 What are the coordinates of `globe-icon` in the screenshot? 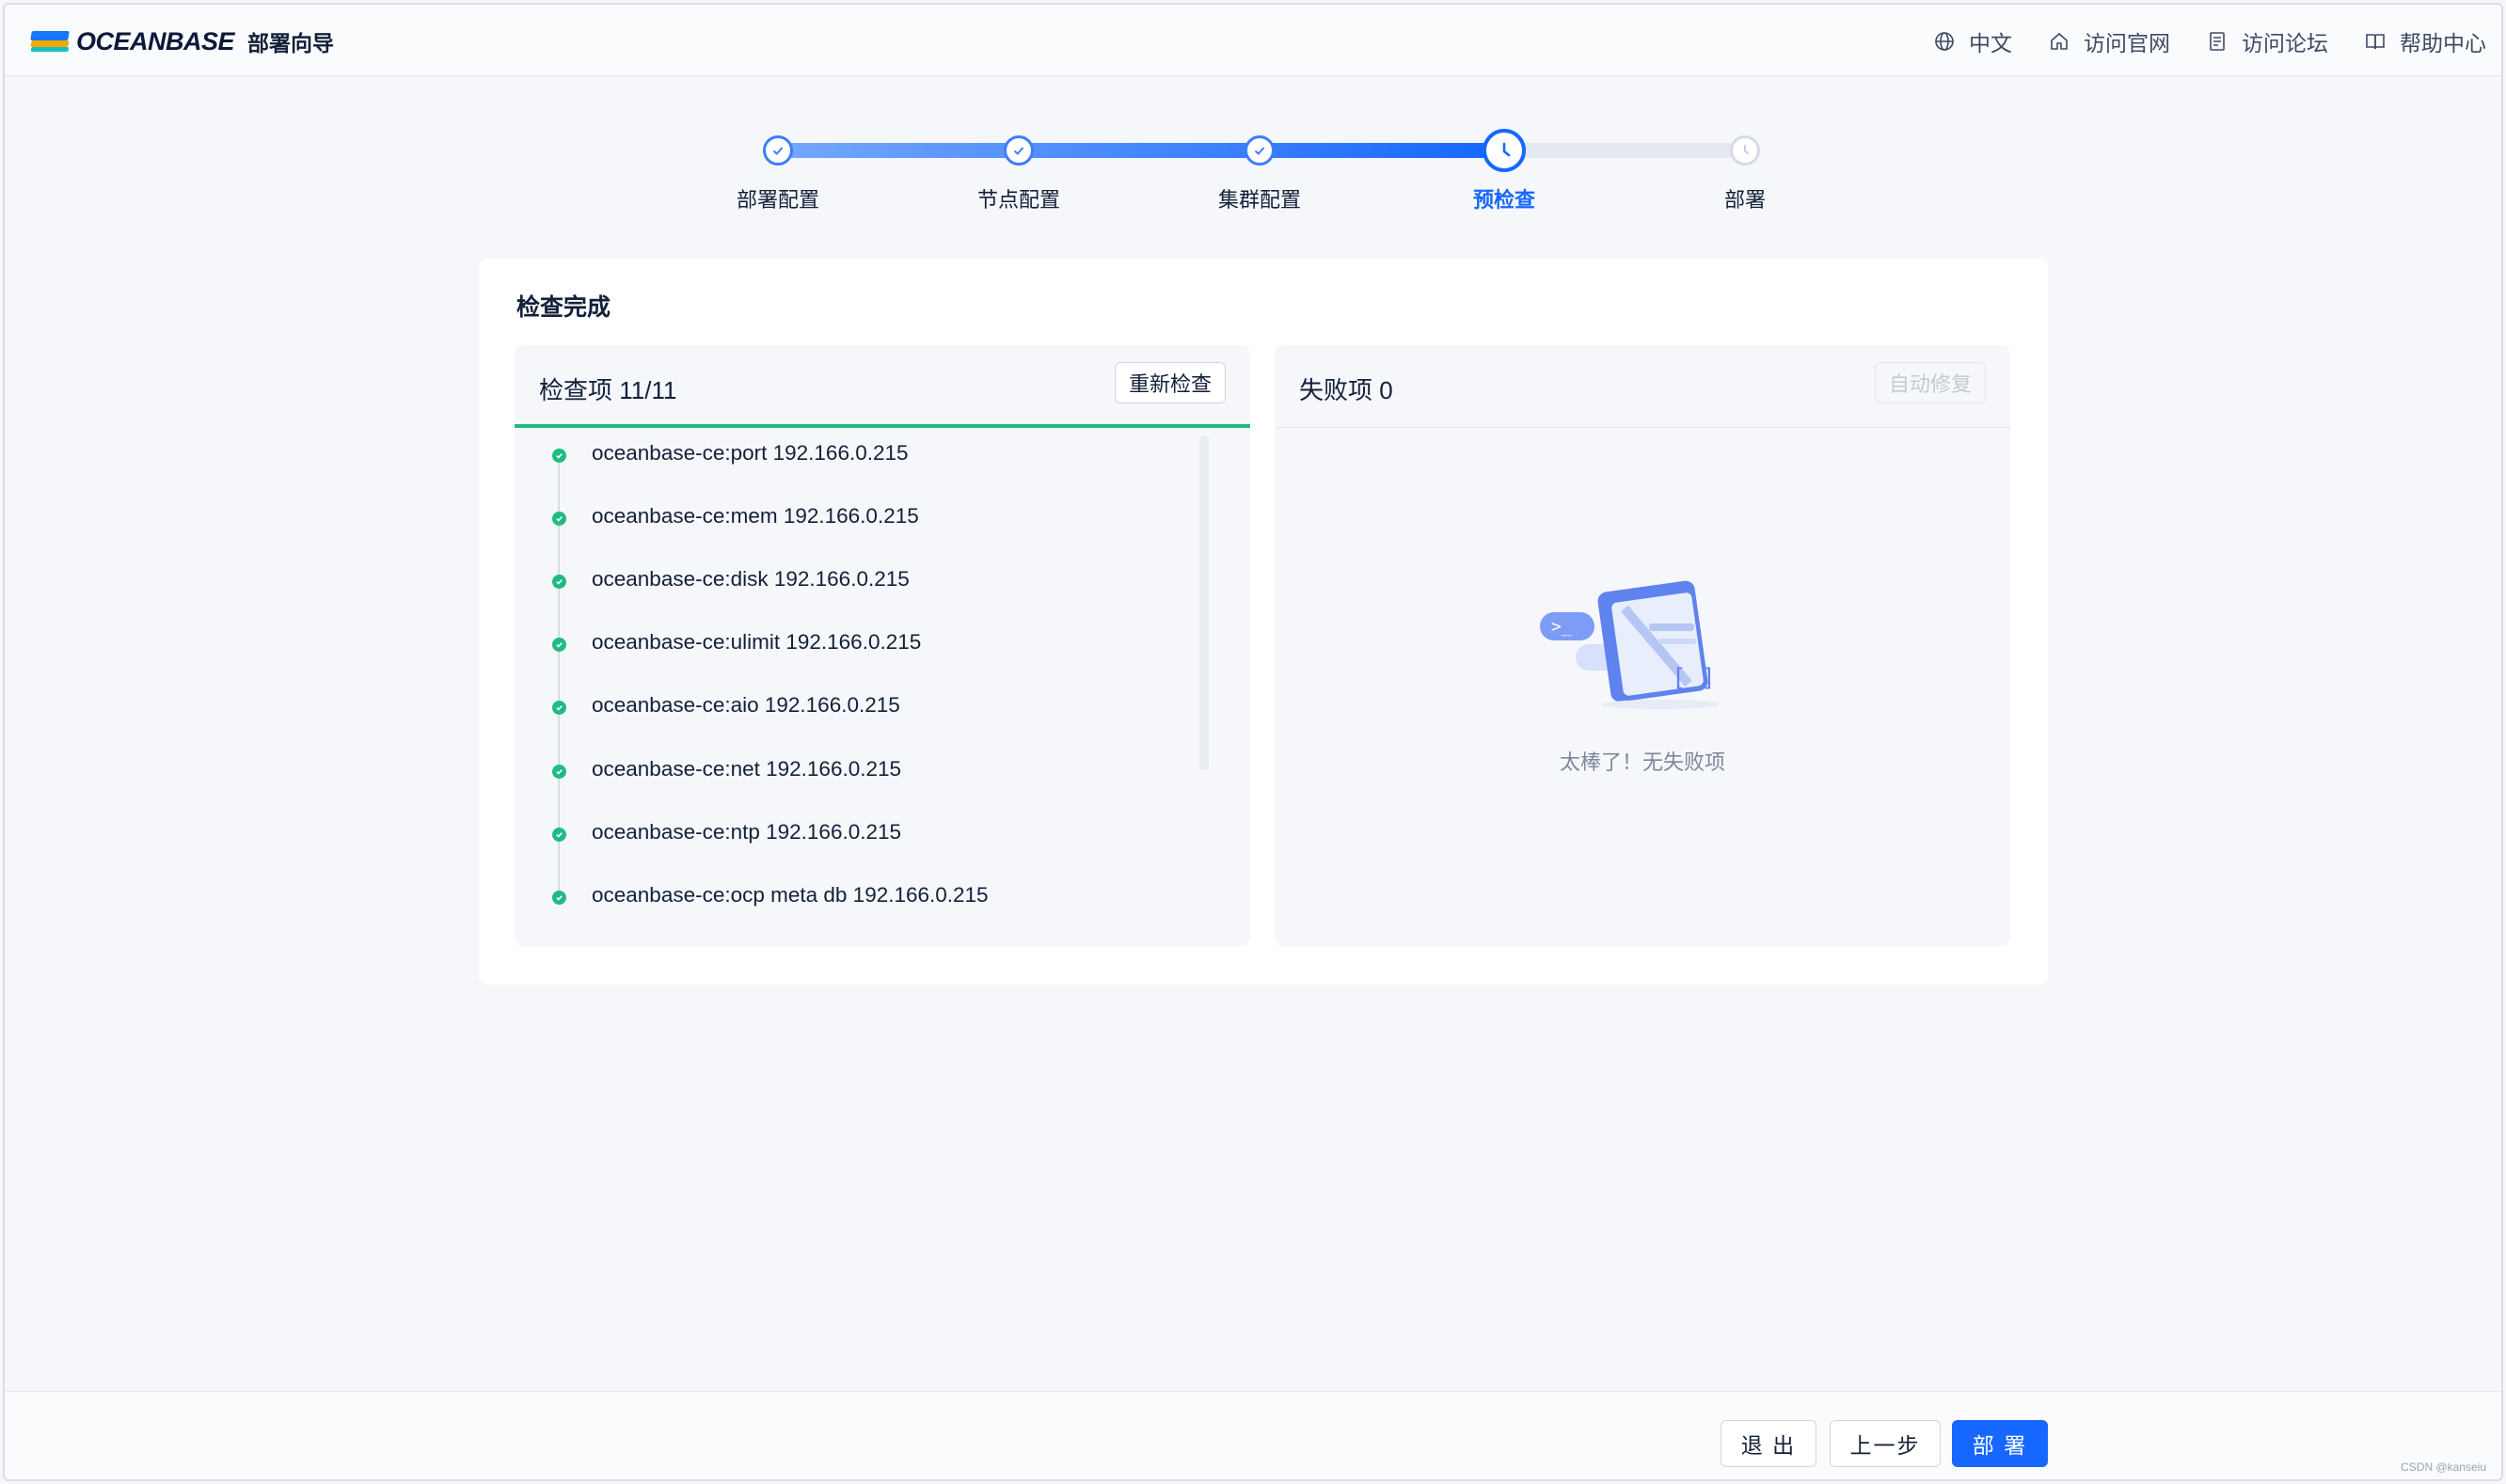 It's located at (1944, 41).